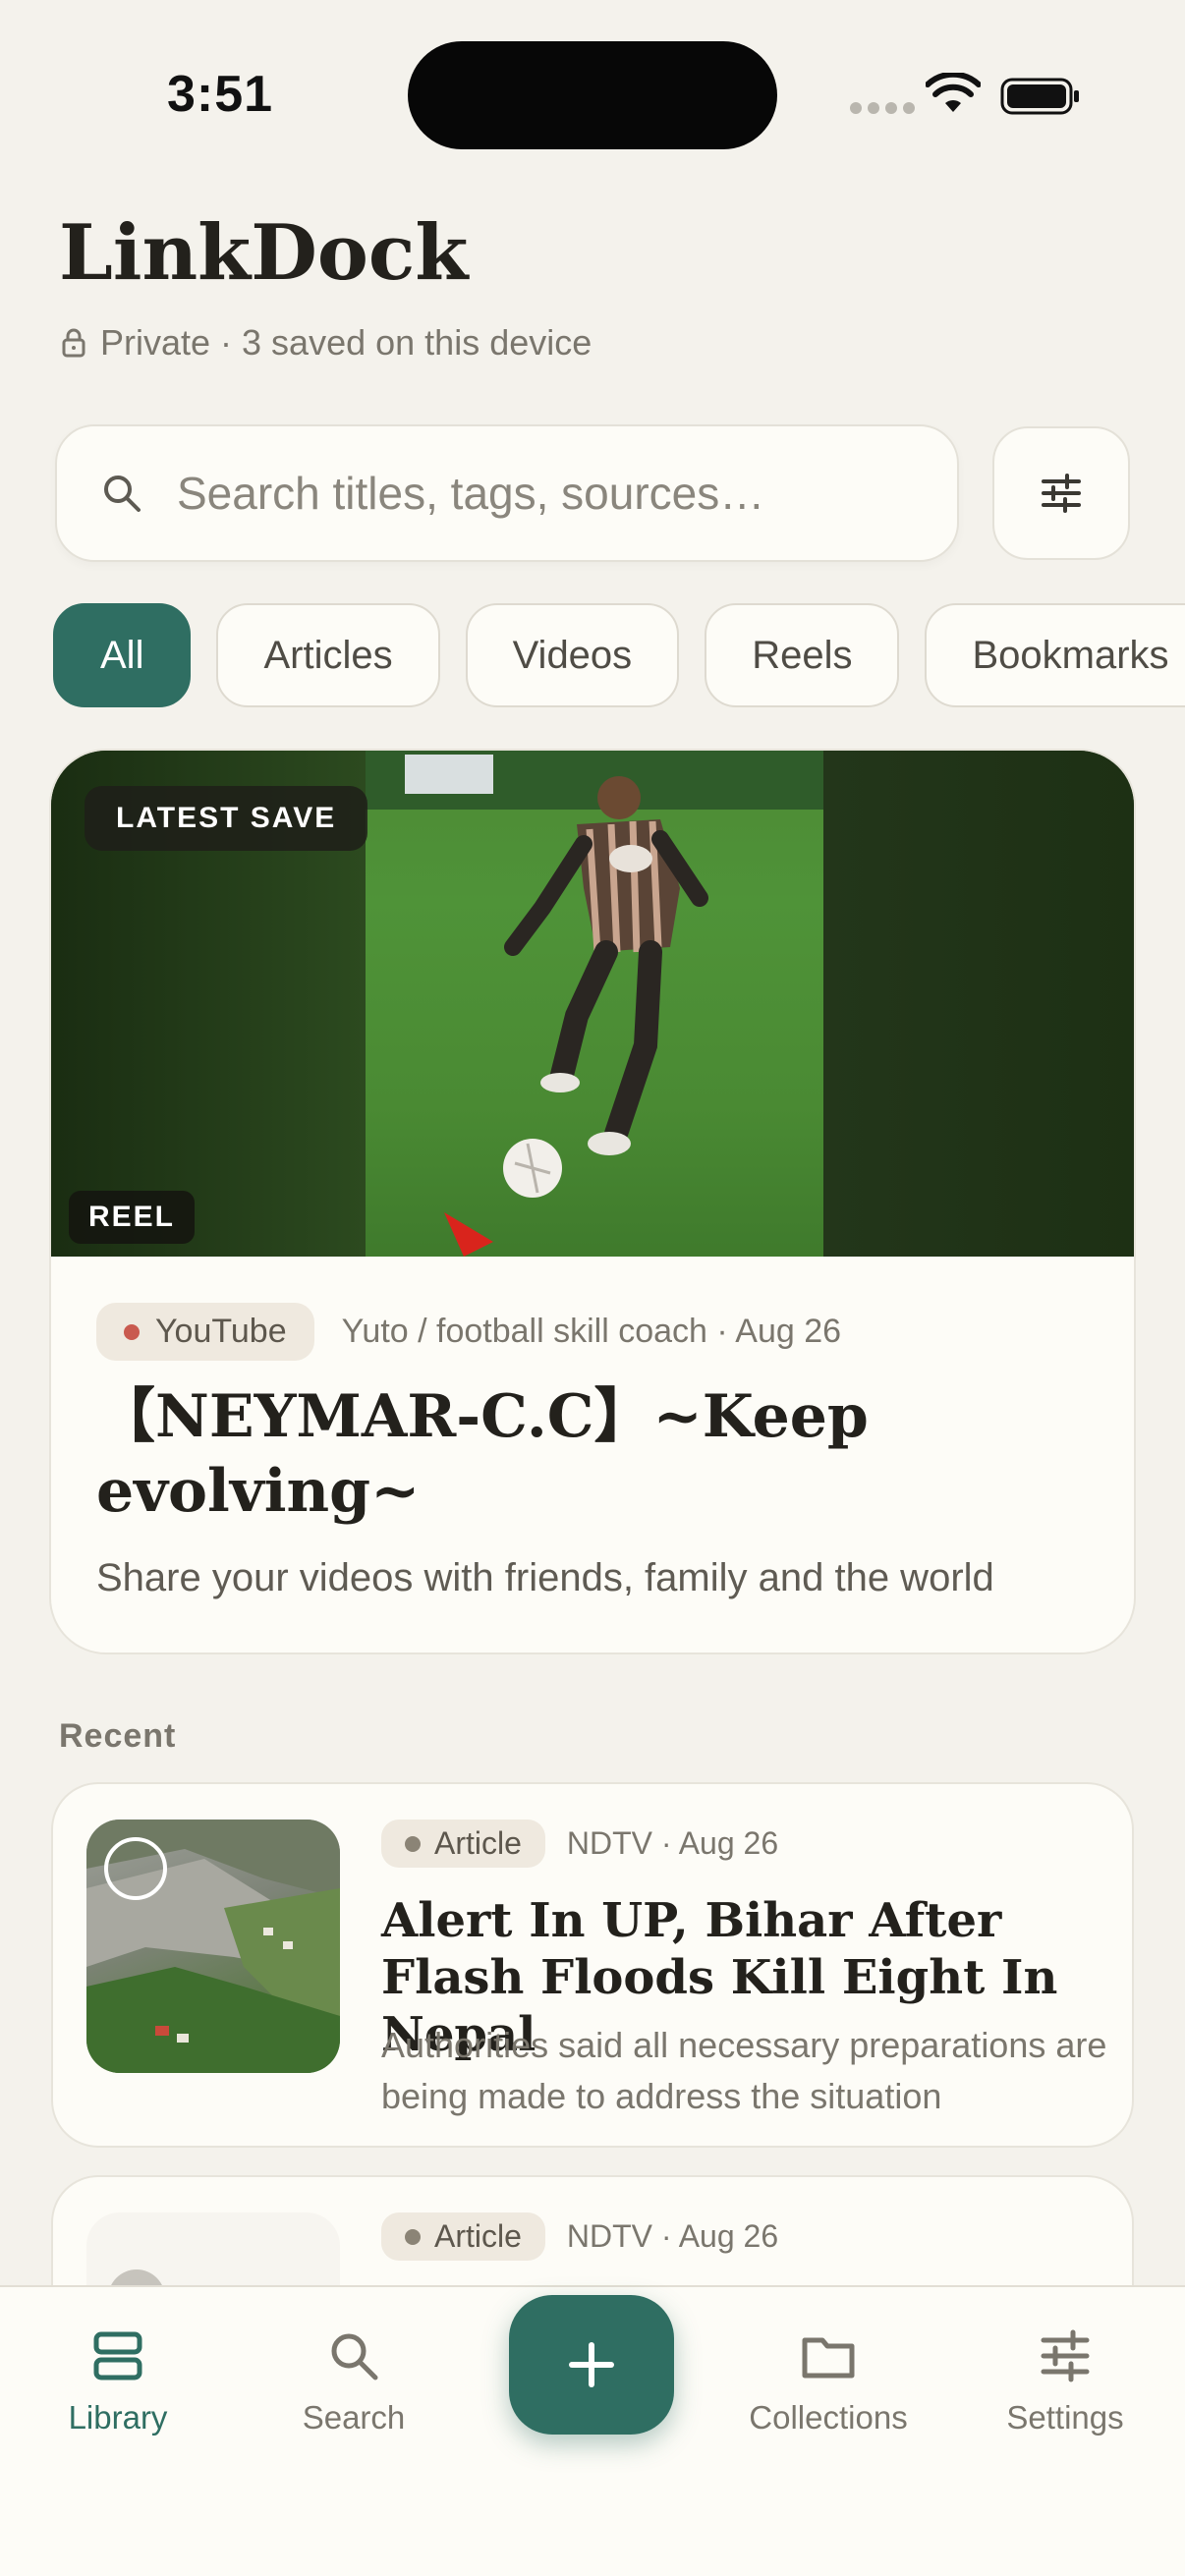 The height and width of the screenshot is (2576, 1185). Describe the element at coordinates (132, 1331) in the screenshot. I see `youtube-dot-icon` at that location.